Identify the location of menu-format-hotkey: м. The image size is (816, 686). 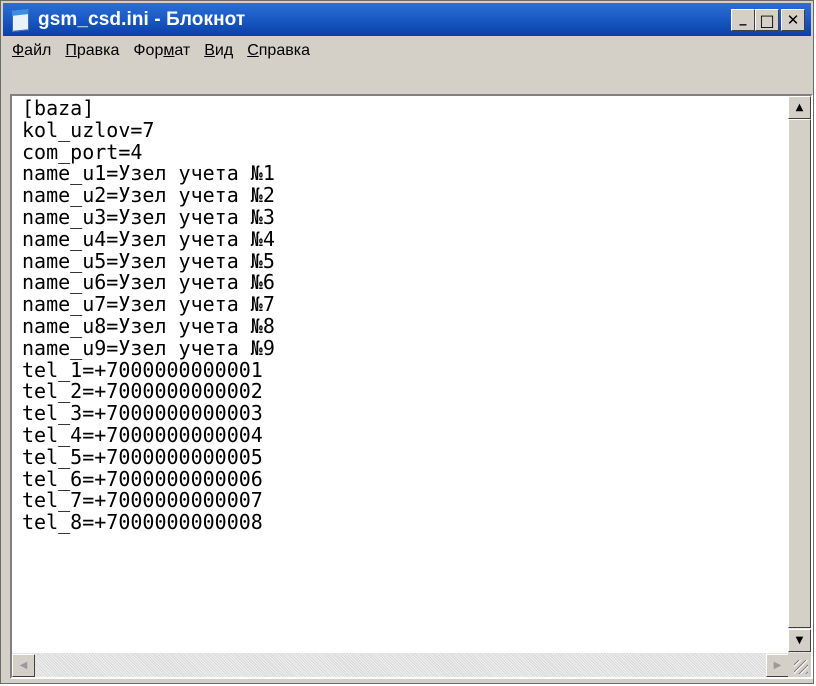
(169, 50).